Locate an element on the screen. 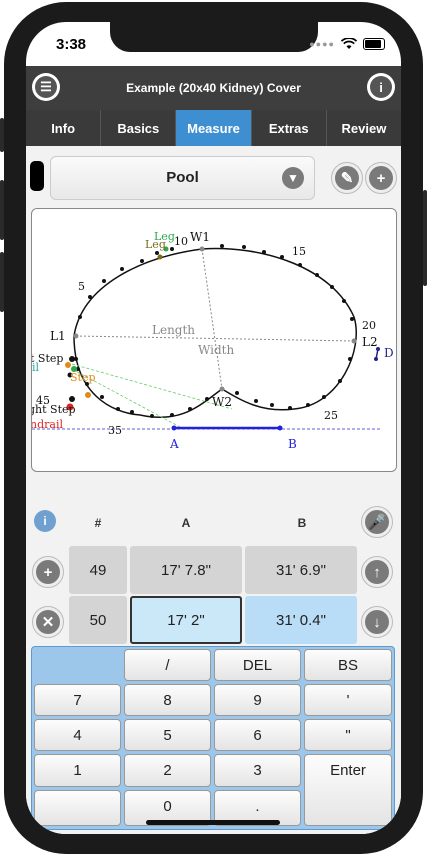 This screenshot has width=427, height=856. wifi-icon is located at coordinates (349, 43).